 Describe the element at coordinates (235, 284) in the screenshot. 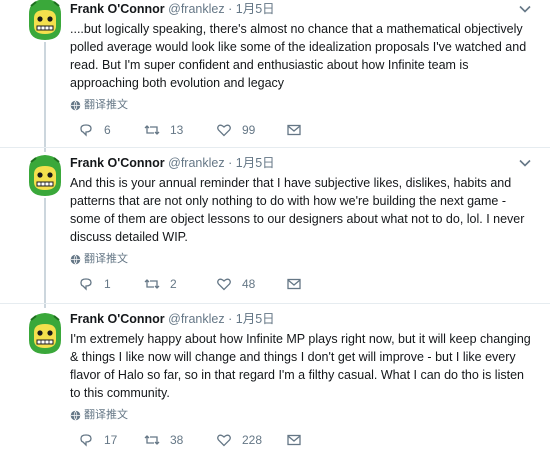

I see `like-button: 48` at that location.